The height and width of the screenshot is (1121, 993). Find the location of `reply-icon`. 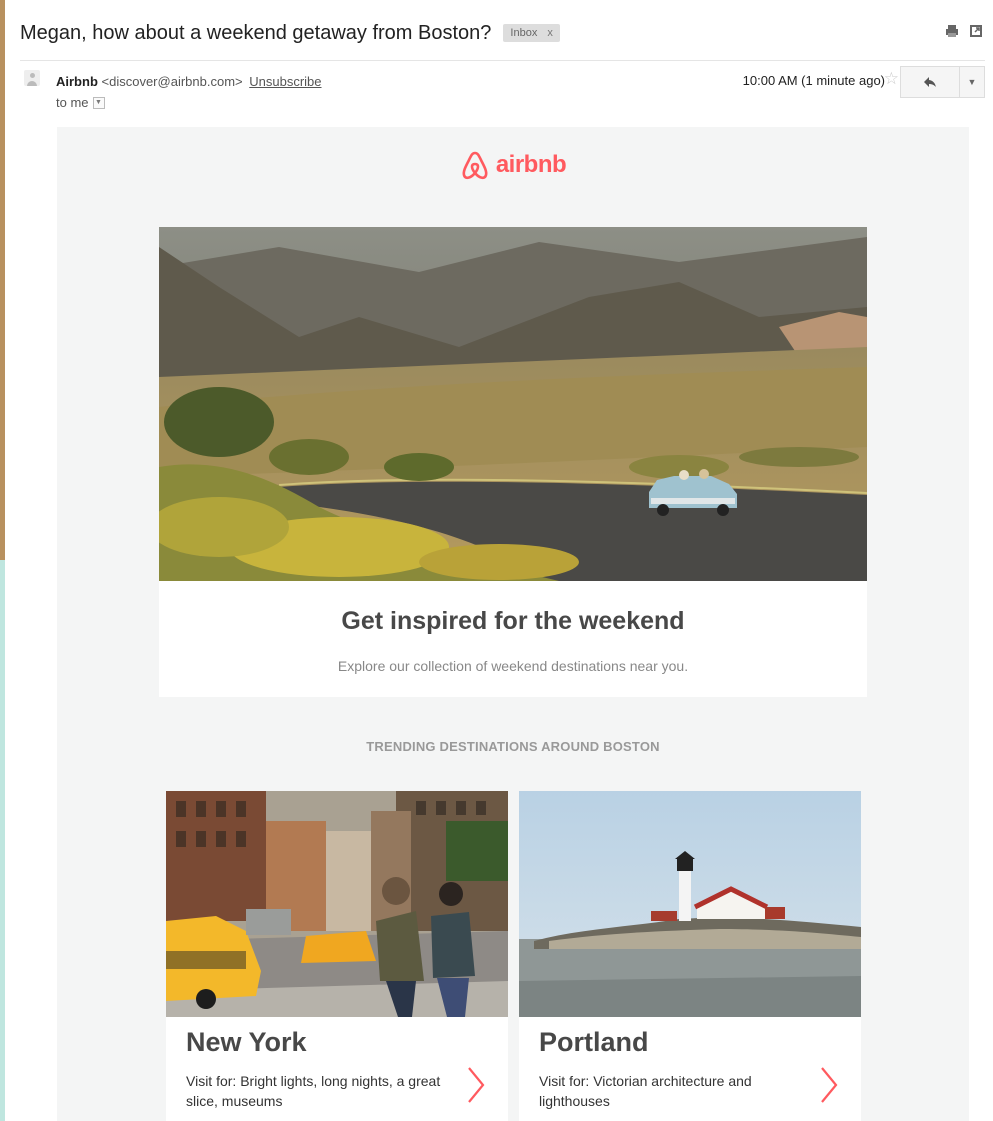

reply-icon is located at coordinates (930, 82).